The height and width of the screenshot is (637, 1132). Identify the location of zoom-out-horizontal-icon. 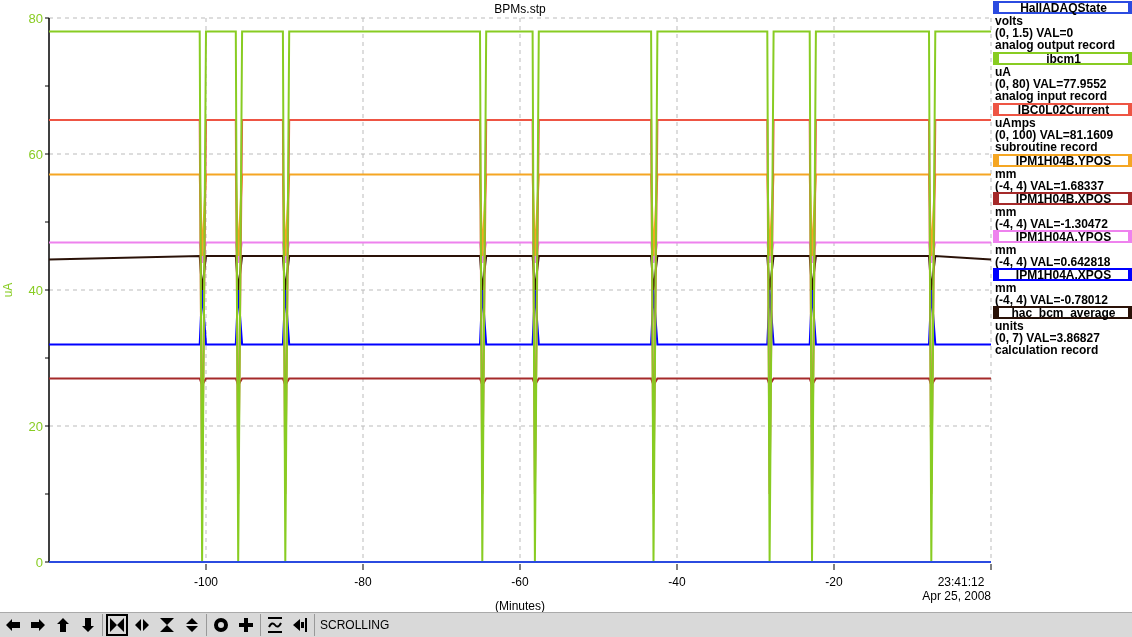
(142, 625).